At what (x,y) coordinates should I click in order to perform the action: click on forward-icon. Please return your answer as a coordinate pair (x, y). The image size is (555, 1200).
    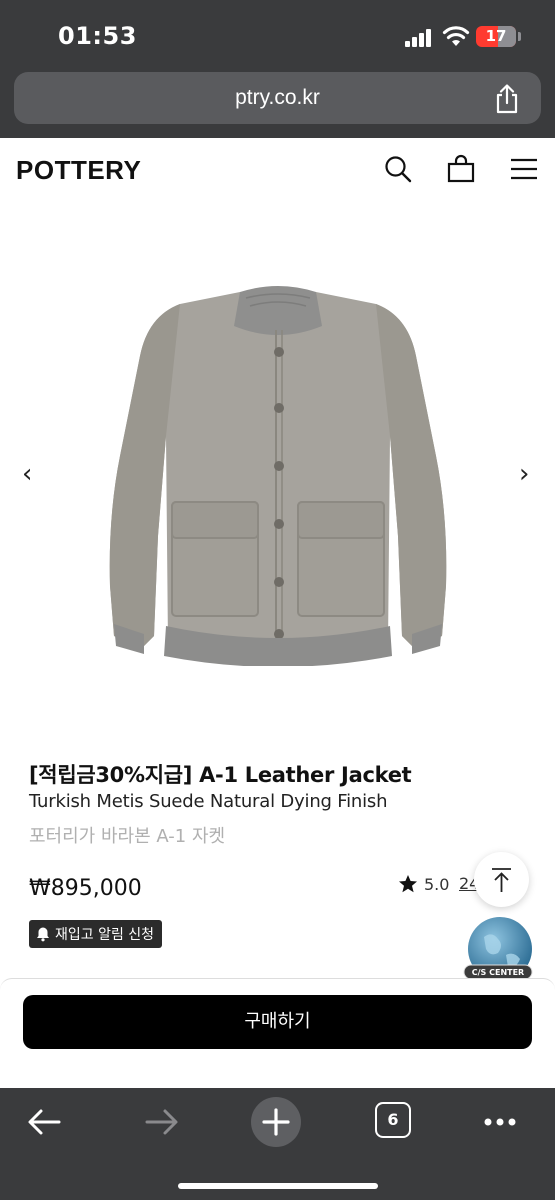
    Looking at the image, I should click on (161, 1122).